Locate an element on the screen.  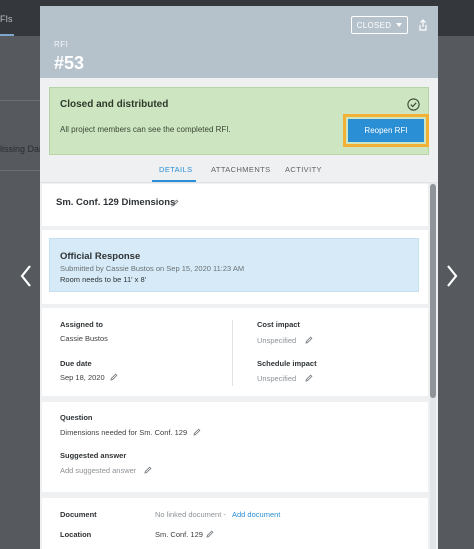
check-circle-icon is located at coordinates (413, 104).